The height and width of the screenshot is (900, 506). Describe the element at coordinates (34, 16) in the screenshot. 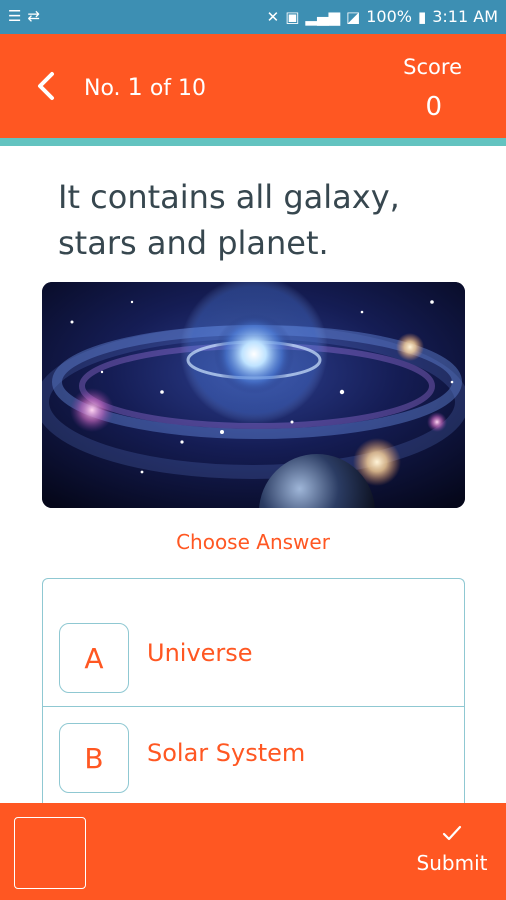

I see `usb-icon: ⇄` at that location.